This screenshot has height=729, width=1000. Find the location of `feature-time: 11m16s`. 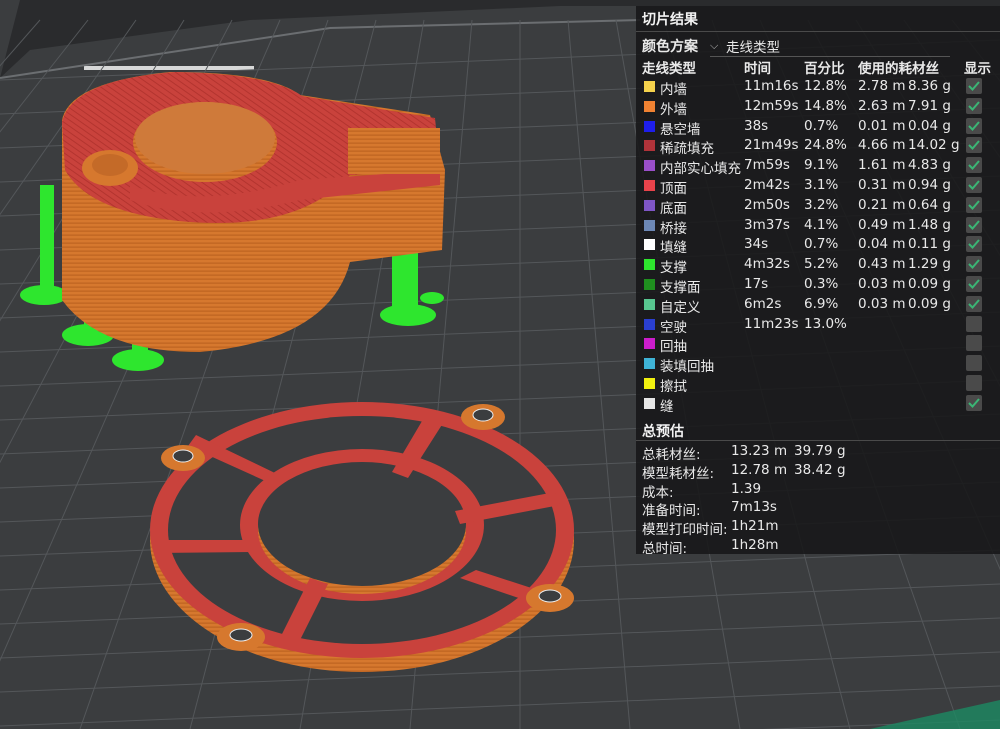

feature-time: 11m16s is located at coordinates (771, 86).